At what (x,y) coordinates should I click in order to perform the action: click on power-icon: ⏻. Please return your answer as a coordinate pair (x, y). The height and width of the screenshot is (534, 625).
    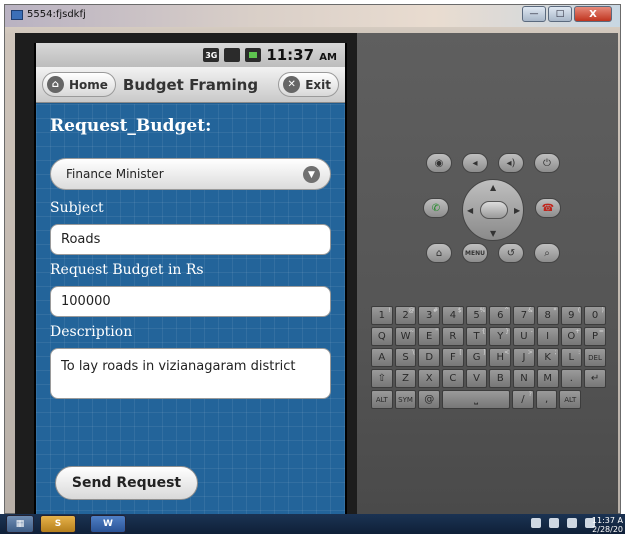
    Looking at the image, I should click on (547, 163).